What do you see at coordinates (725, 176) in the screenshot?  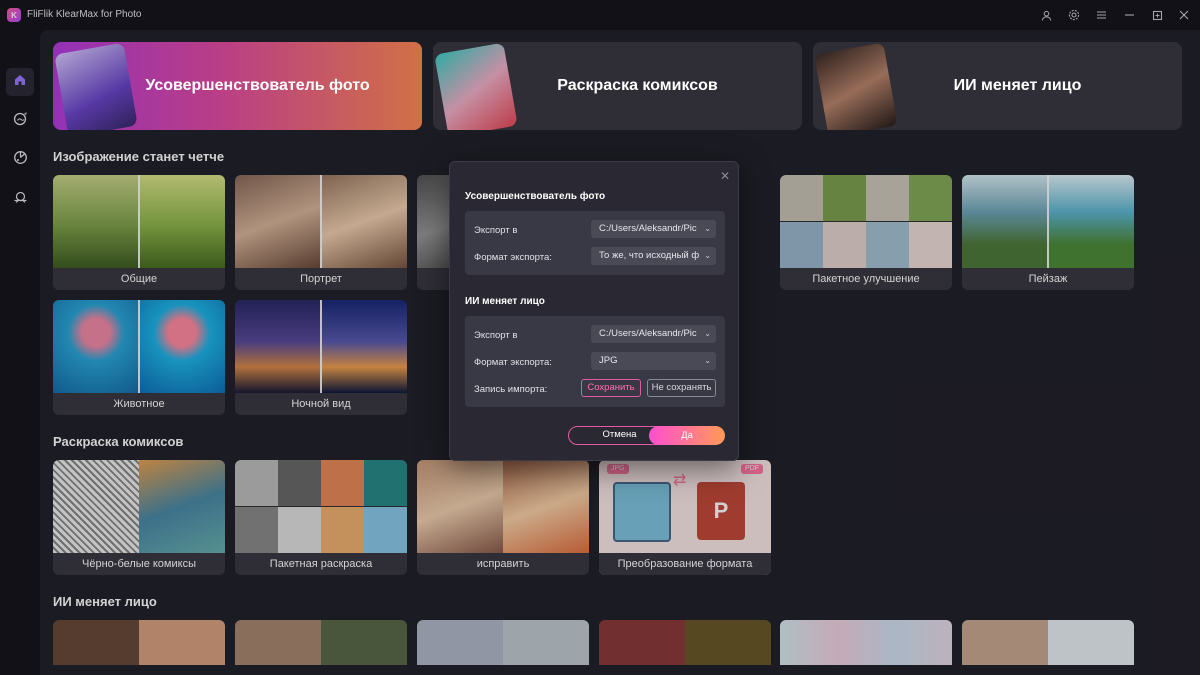 I see `dialog-close-icon: ✕` at bounding box center [725, 176].